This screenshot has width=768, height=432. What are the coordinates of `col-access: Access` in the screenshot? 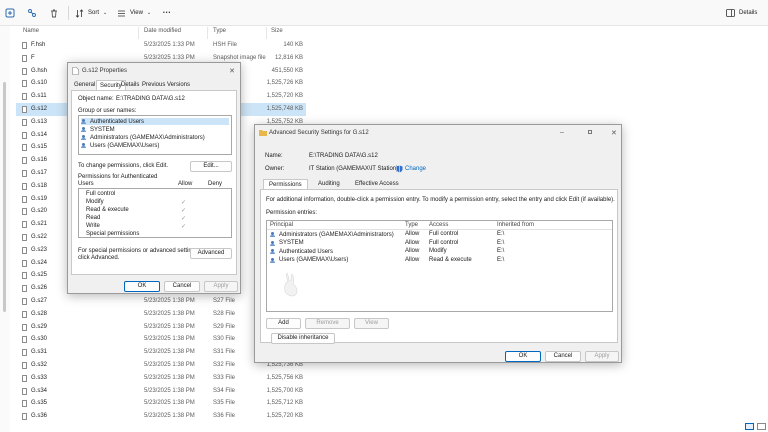 It's located at (438, 225).